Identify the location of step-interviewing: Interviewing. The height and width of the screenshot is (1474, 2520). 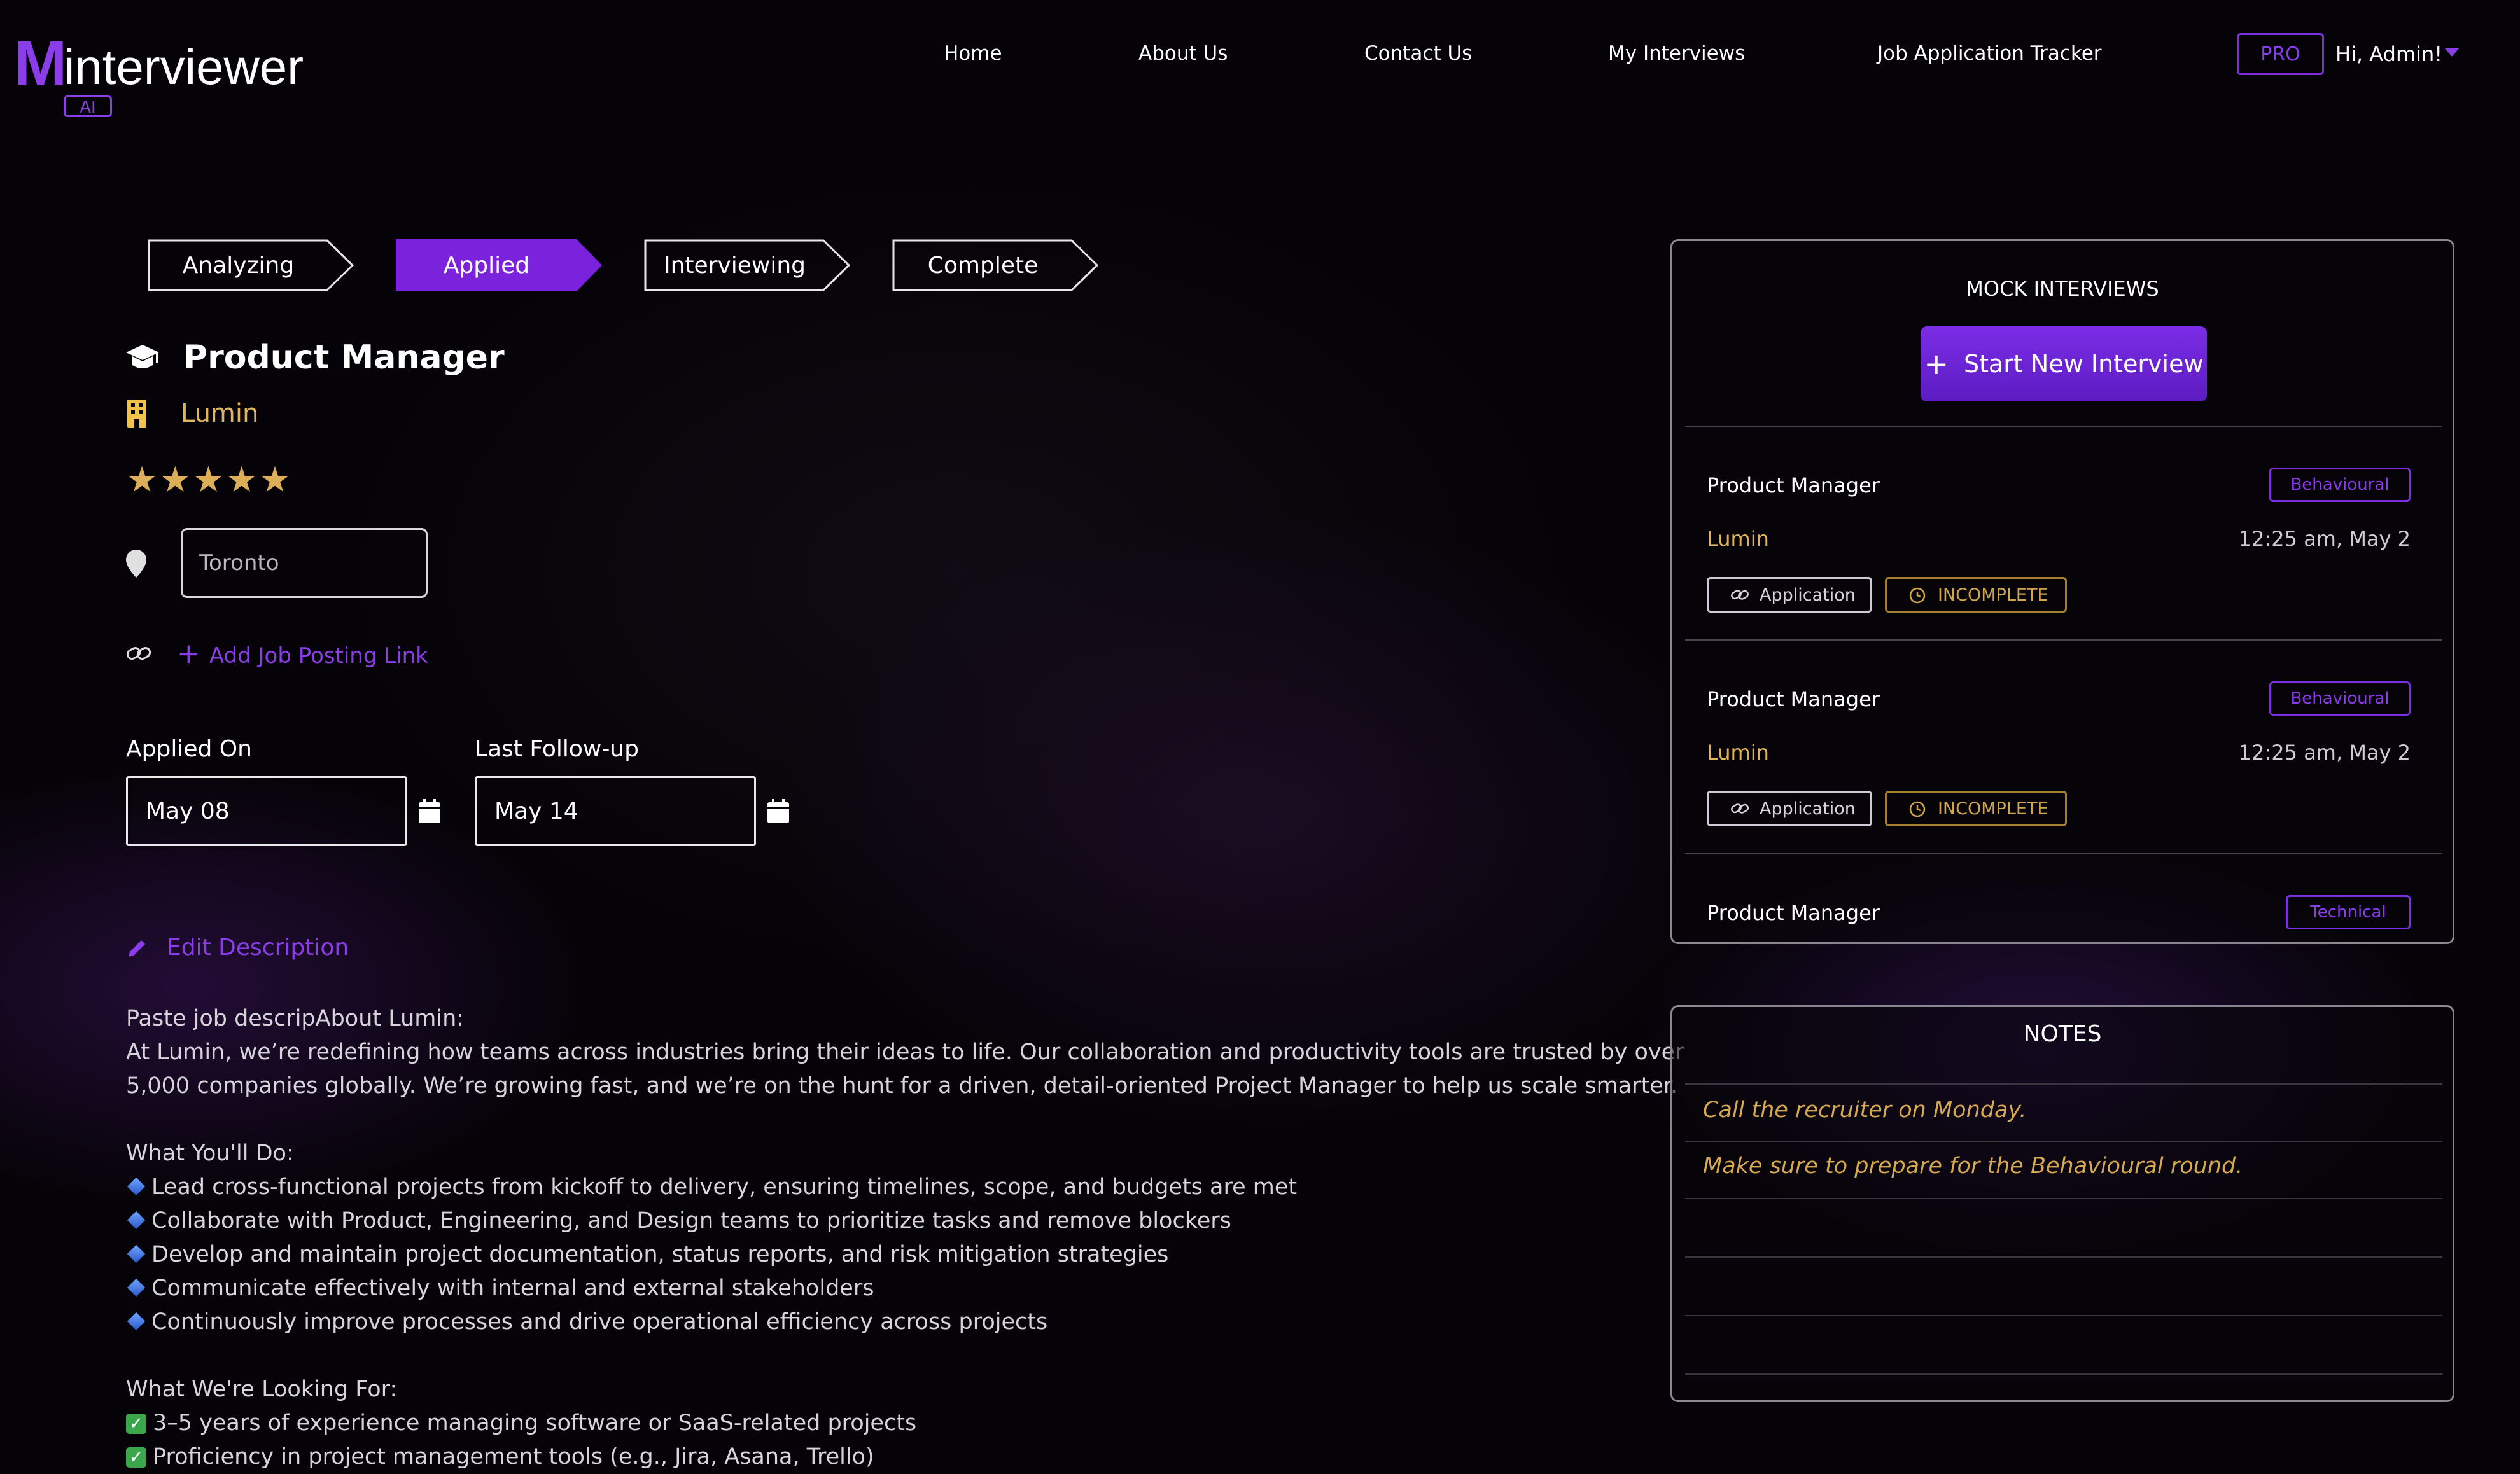
(747, 265).